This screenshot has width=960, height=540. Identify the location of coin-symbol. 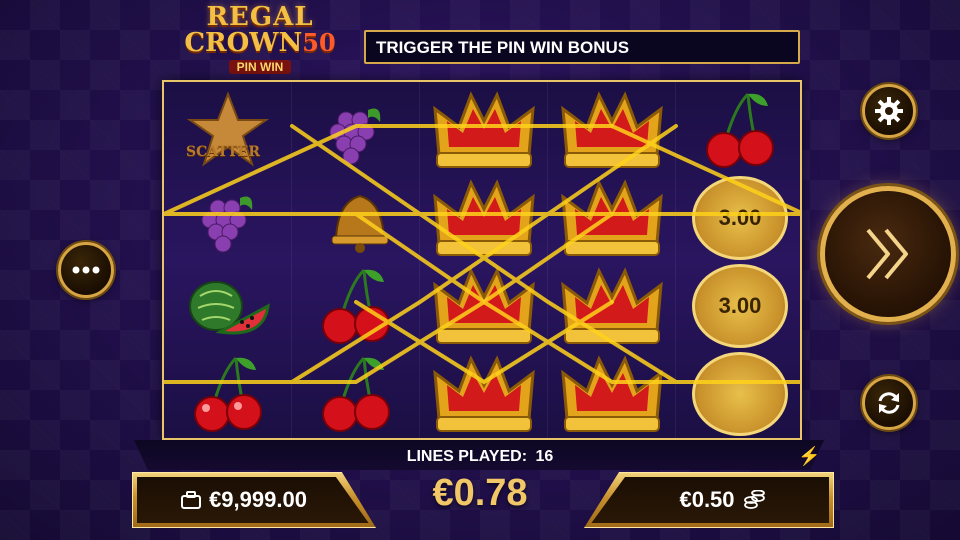
(738, 394).